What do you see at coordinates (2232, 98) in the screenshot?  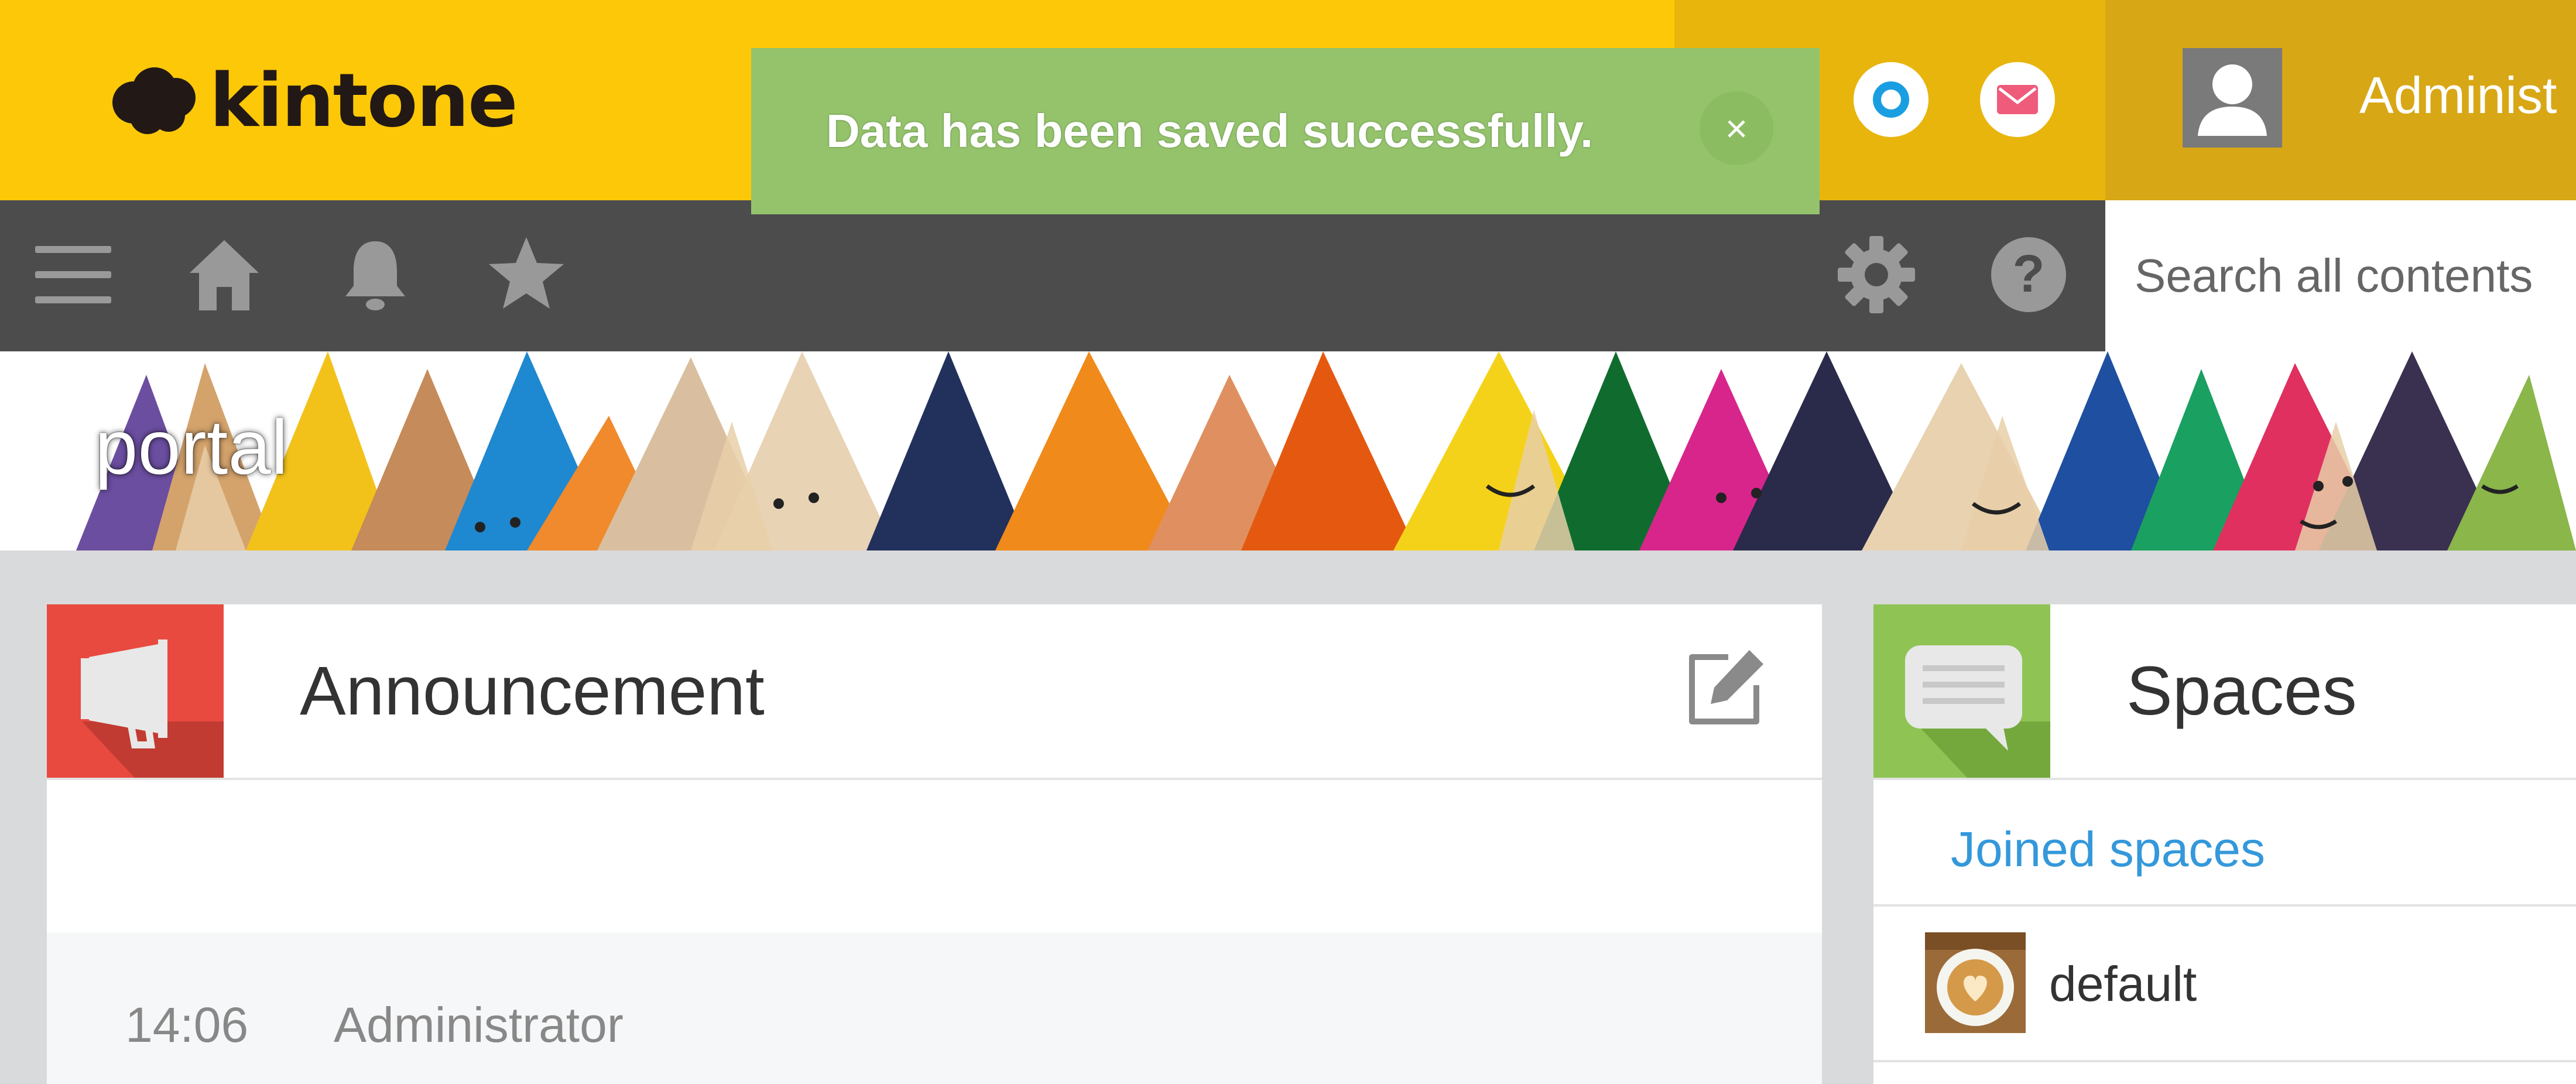 I see `avatar` at bounding box center [2232, 98].